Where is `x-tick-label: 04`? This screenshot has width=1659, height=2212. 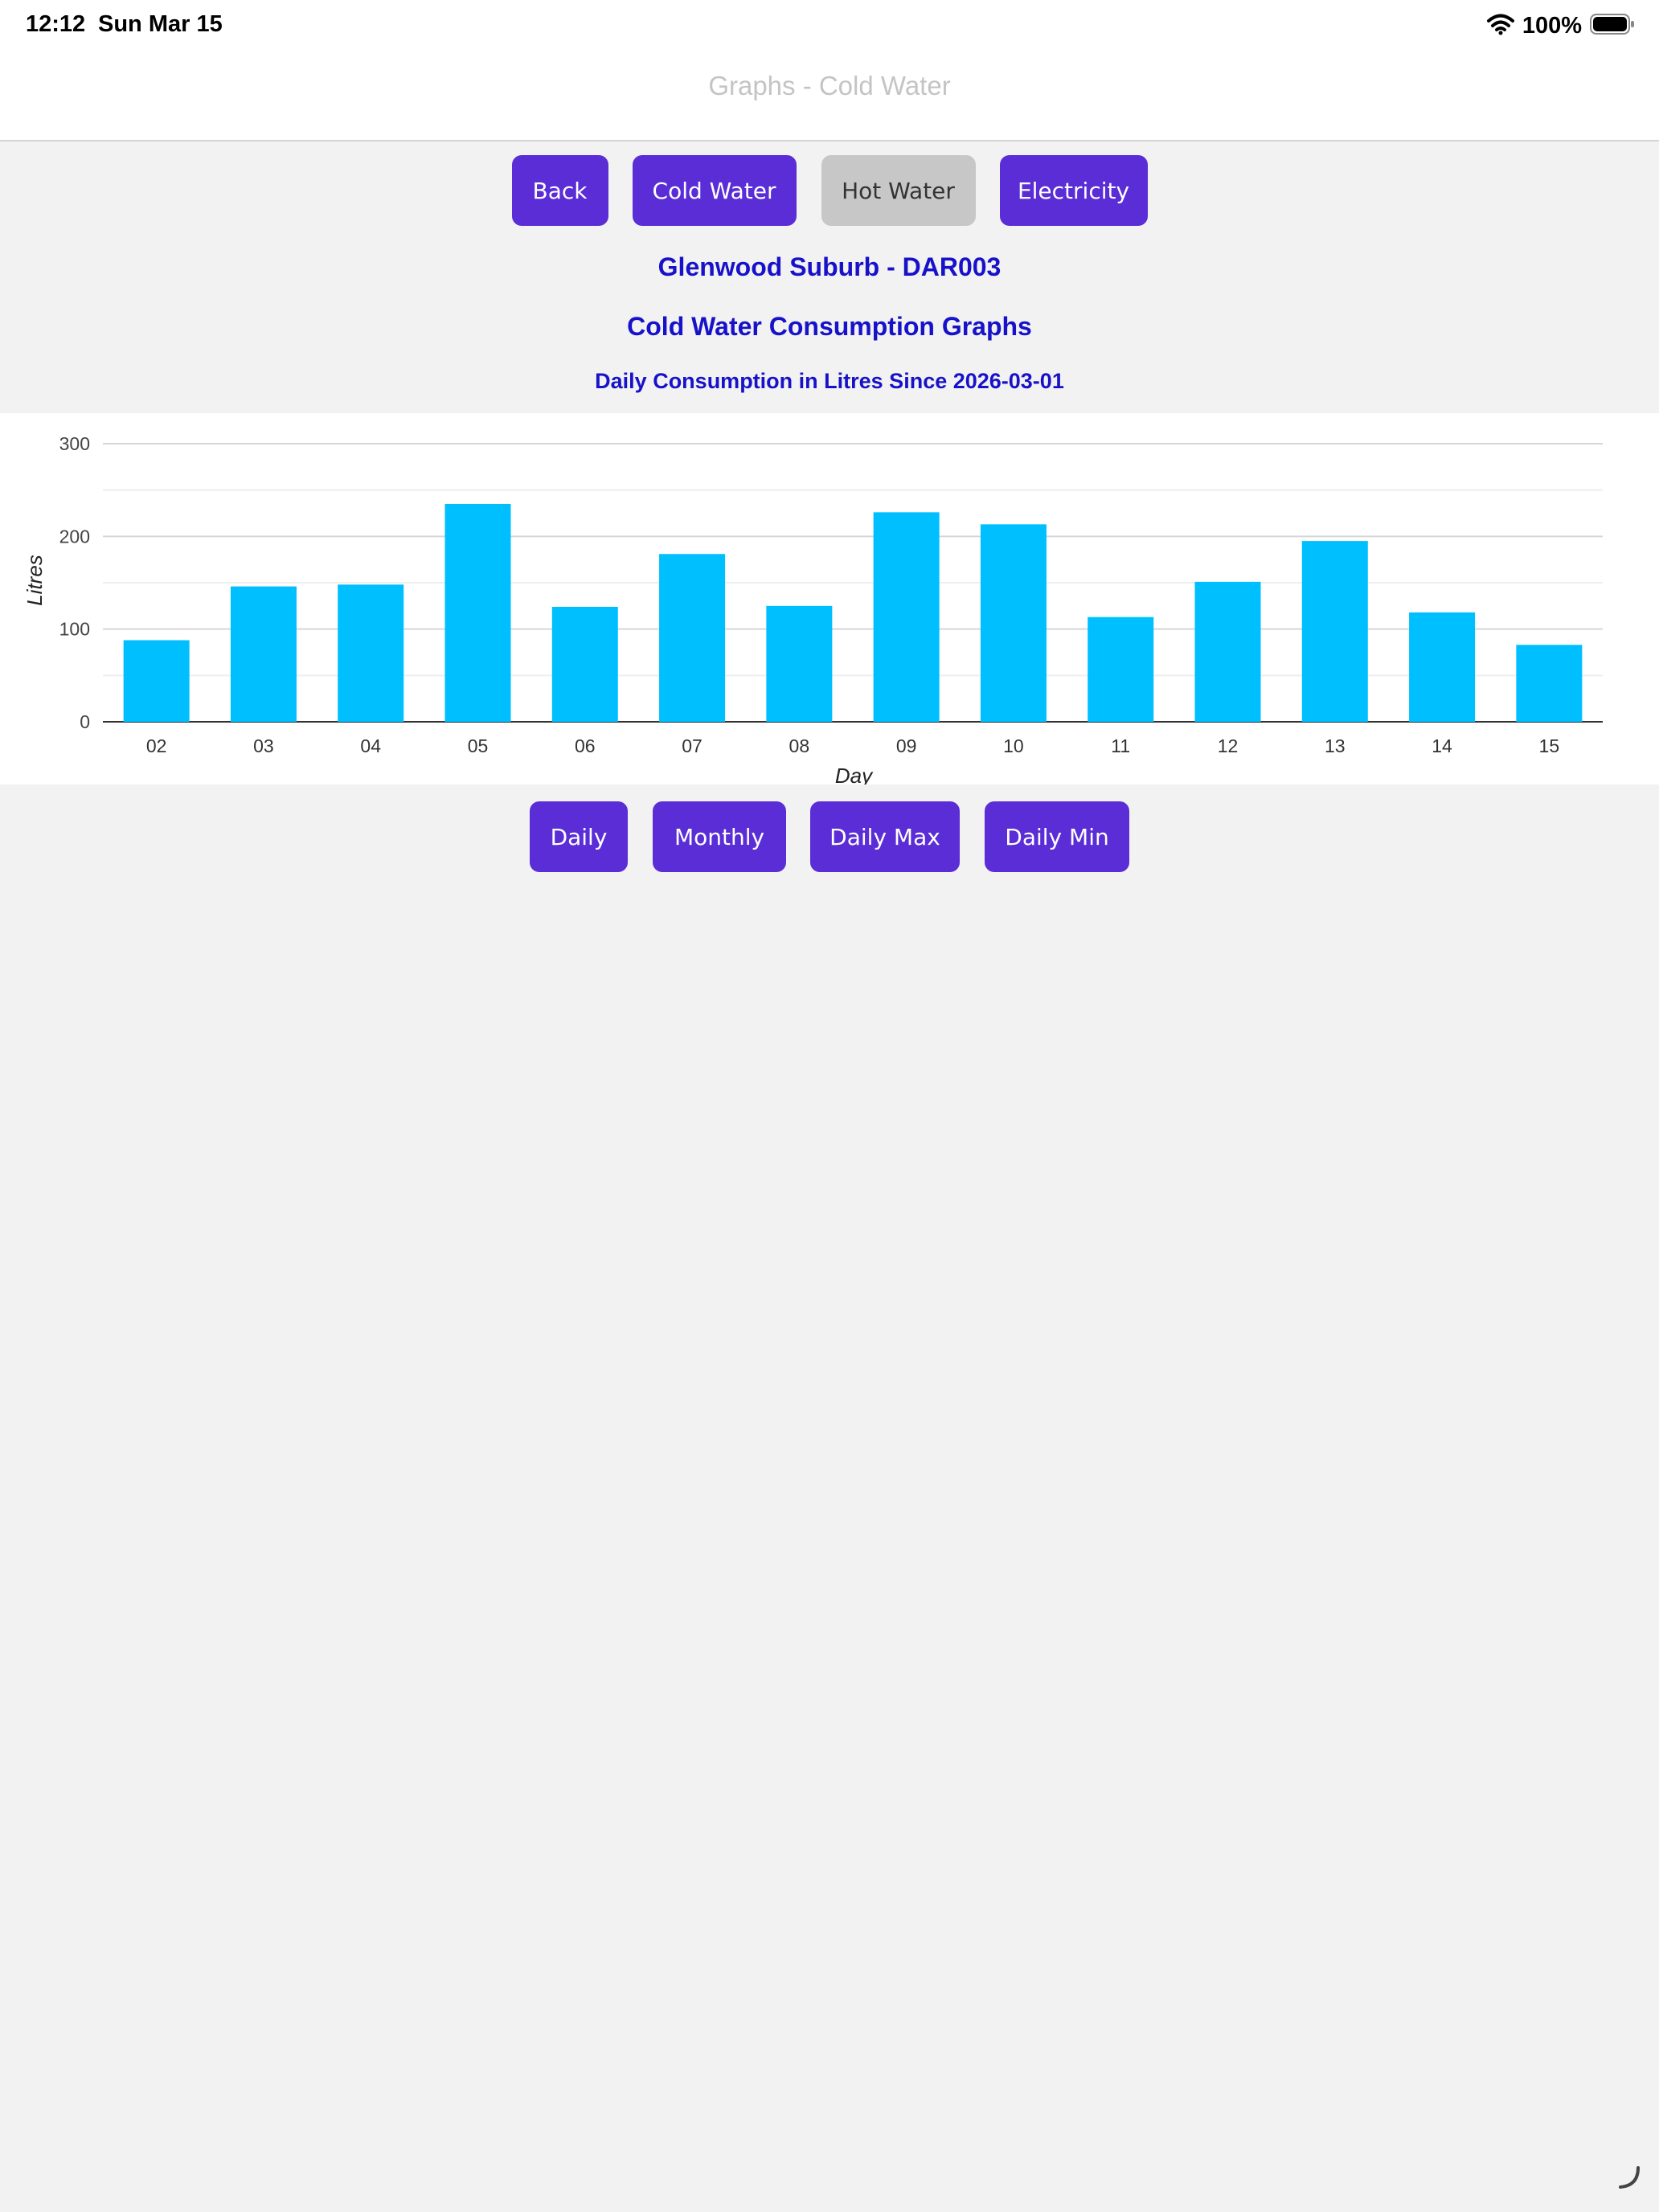
x-tick-label: 04 is located at coordinates (370, 745).